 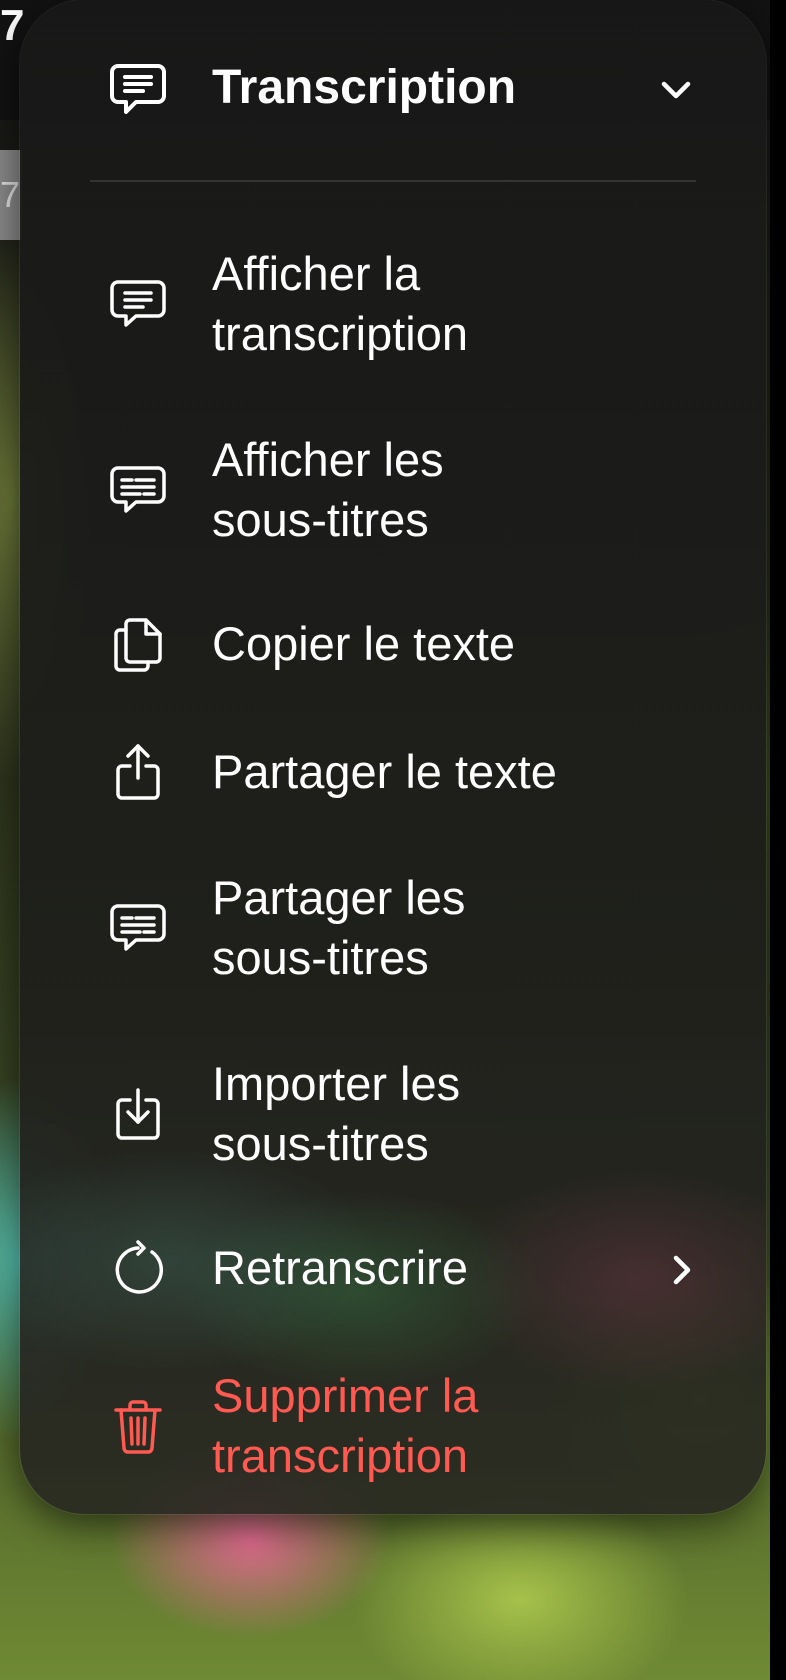 I want to click on menu-item-partager-sous-titres: Partager les sous-titres, so click(x=393, y=928).